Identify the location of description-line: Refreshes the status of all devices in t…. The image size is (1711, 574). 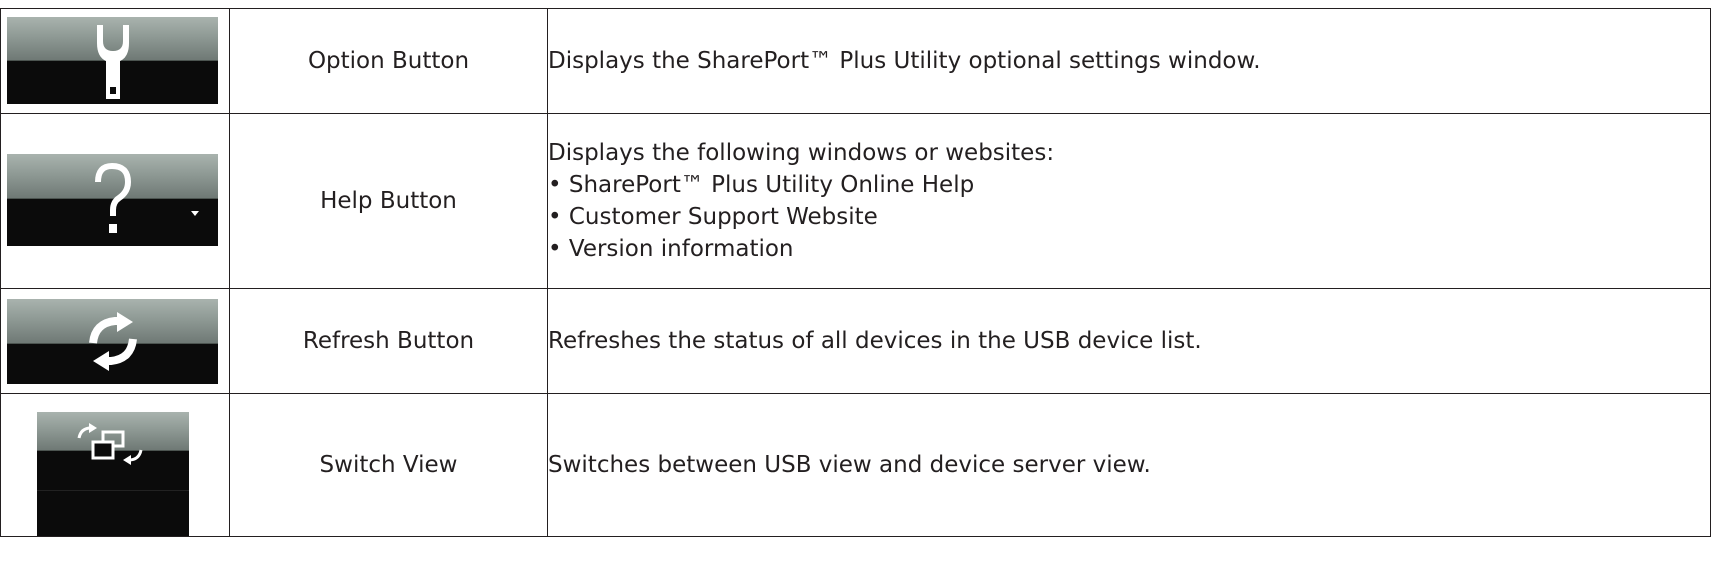
(875, 341).